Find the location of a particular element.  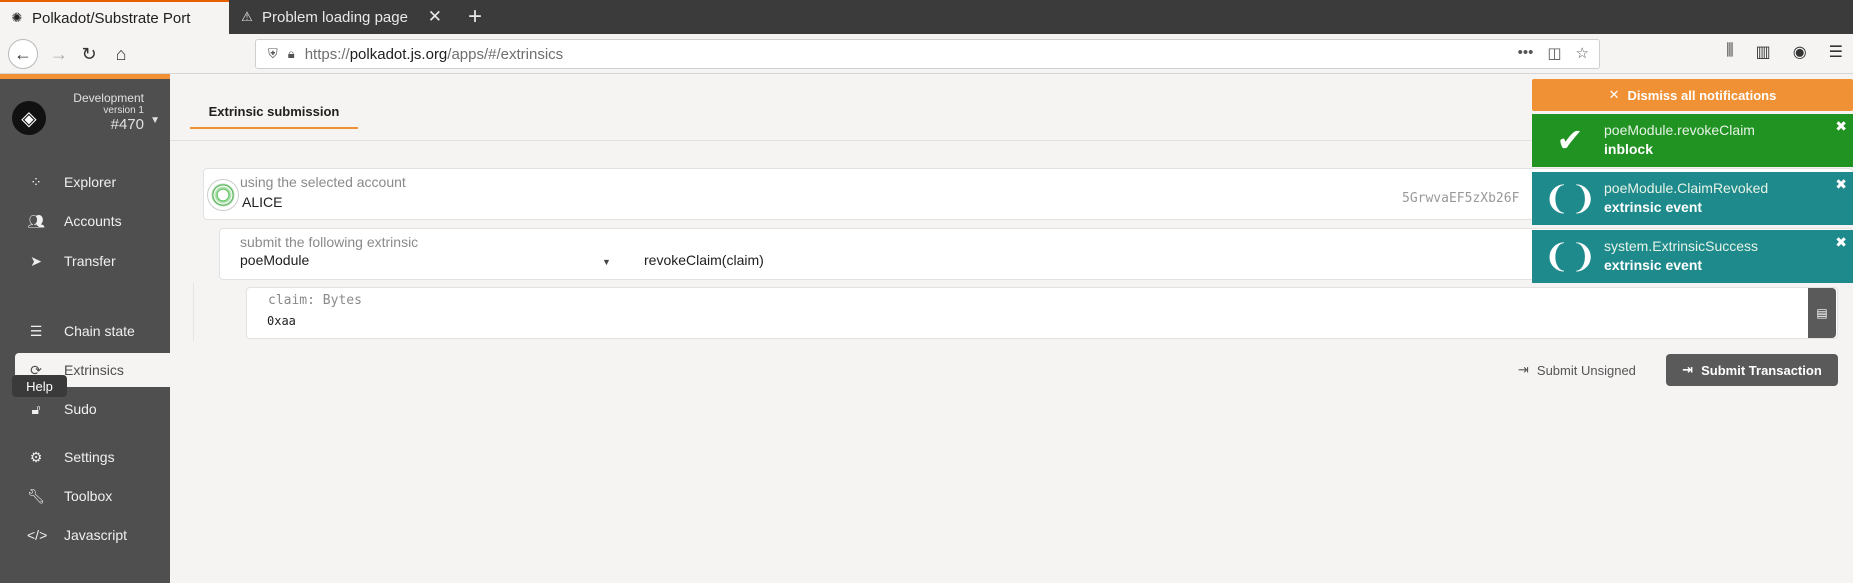

sidebar-item-label: Explorer is located at coordinates (90, 182).